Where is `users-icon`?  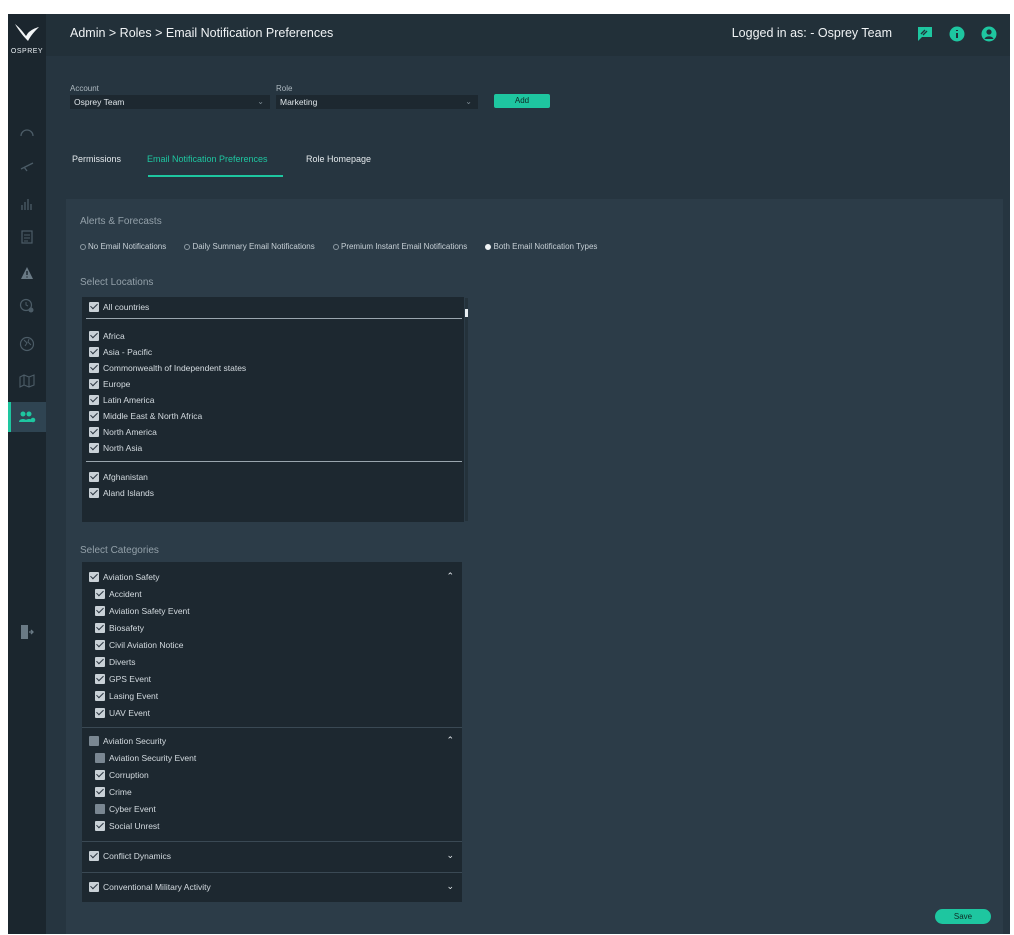
users-icon is located at coordinates (27, 417).